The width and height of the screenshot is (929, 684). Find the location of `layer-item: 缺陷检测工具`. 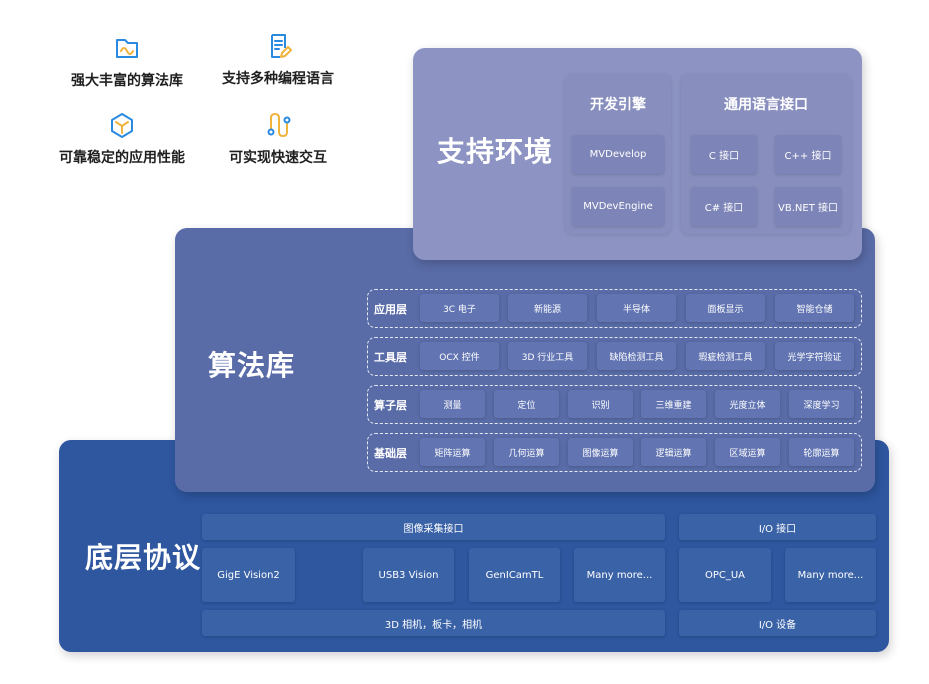

layer-item: 缺陷检测工具 is located at coordinates (636, 356).